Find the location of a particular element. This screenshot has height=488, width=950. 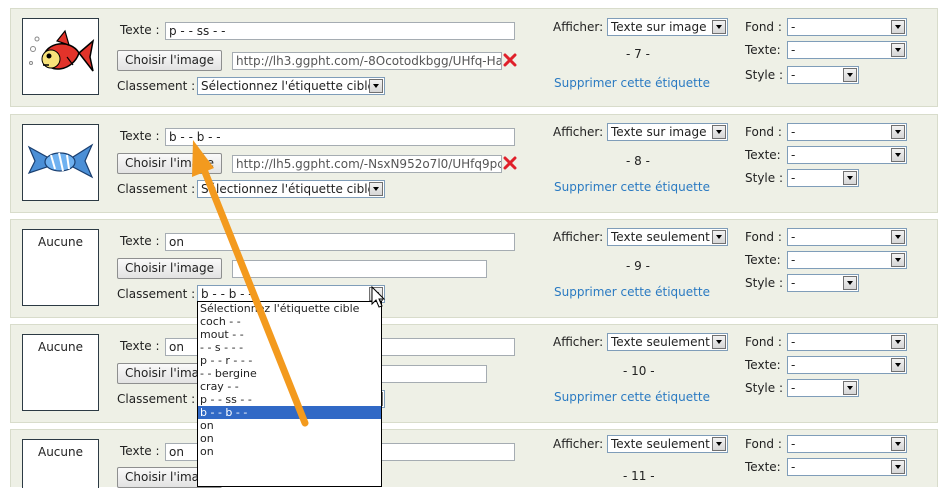

dropdown-option: cray - - is located at coordinates (289, 386).